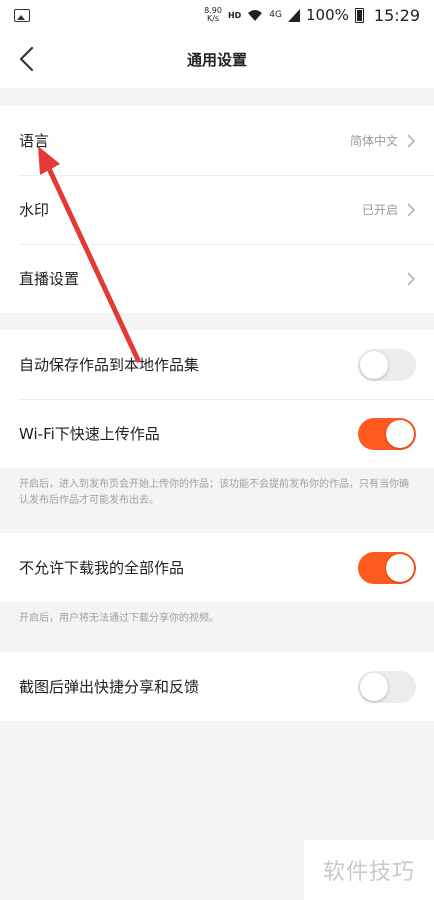  Describe the element at coordinates (89, 434) in the screenshot. I see `setting-label: Wi-Fi下快速上传作品` at that location.